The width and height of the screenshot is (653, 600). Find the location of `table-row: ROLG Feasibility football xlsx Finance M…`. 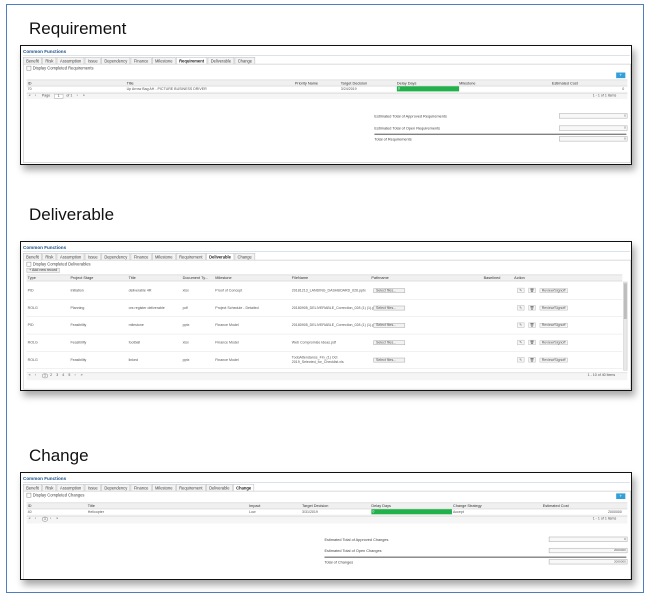

table-row: ROLG Feasibility football xlsx Finance M… is located at coordinates (324, 343).